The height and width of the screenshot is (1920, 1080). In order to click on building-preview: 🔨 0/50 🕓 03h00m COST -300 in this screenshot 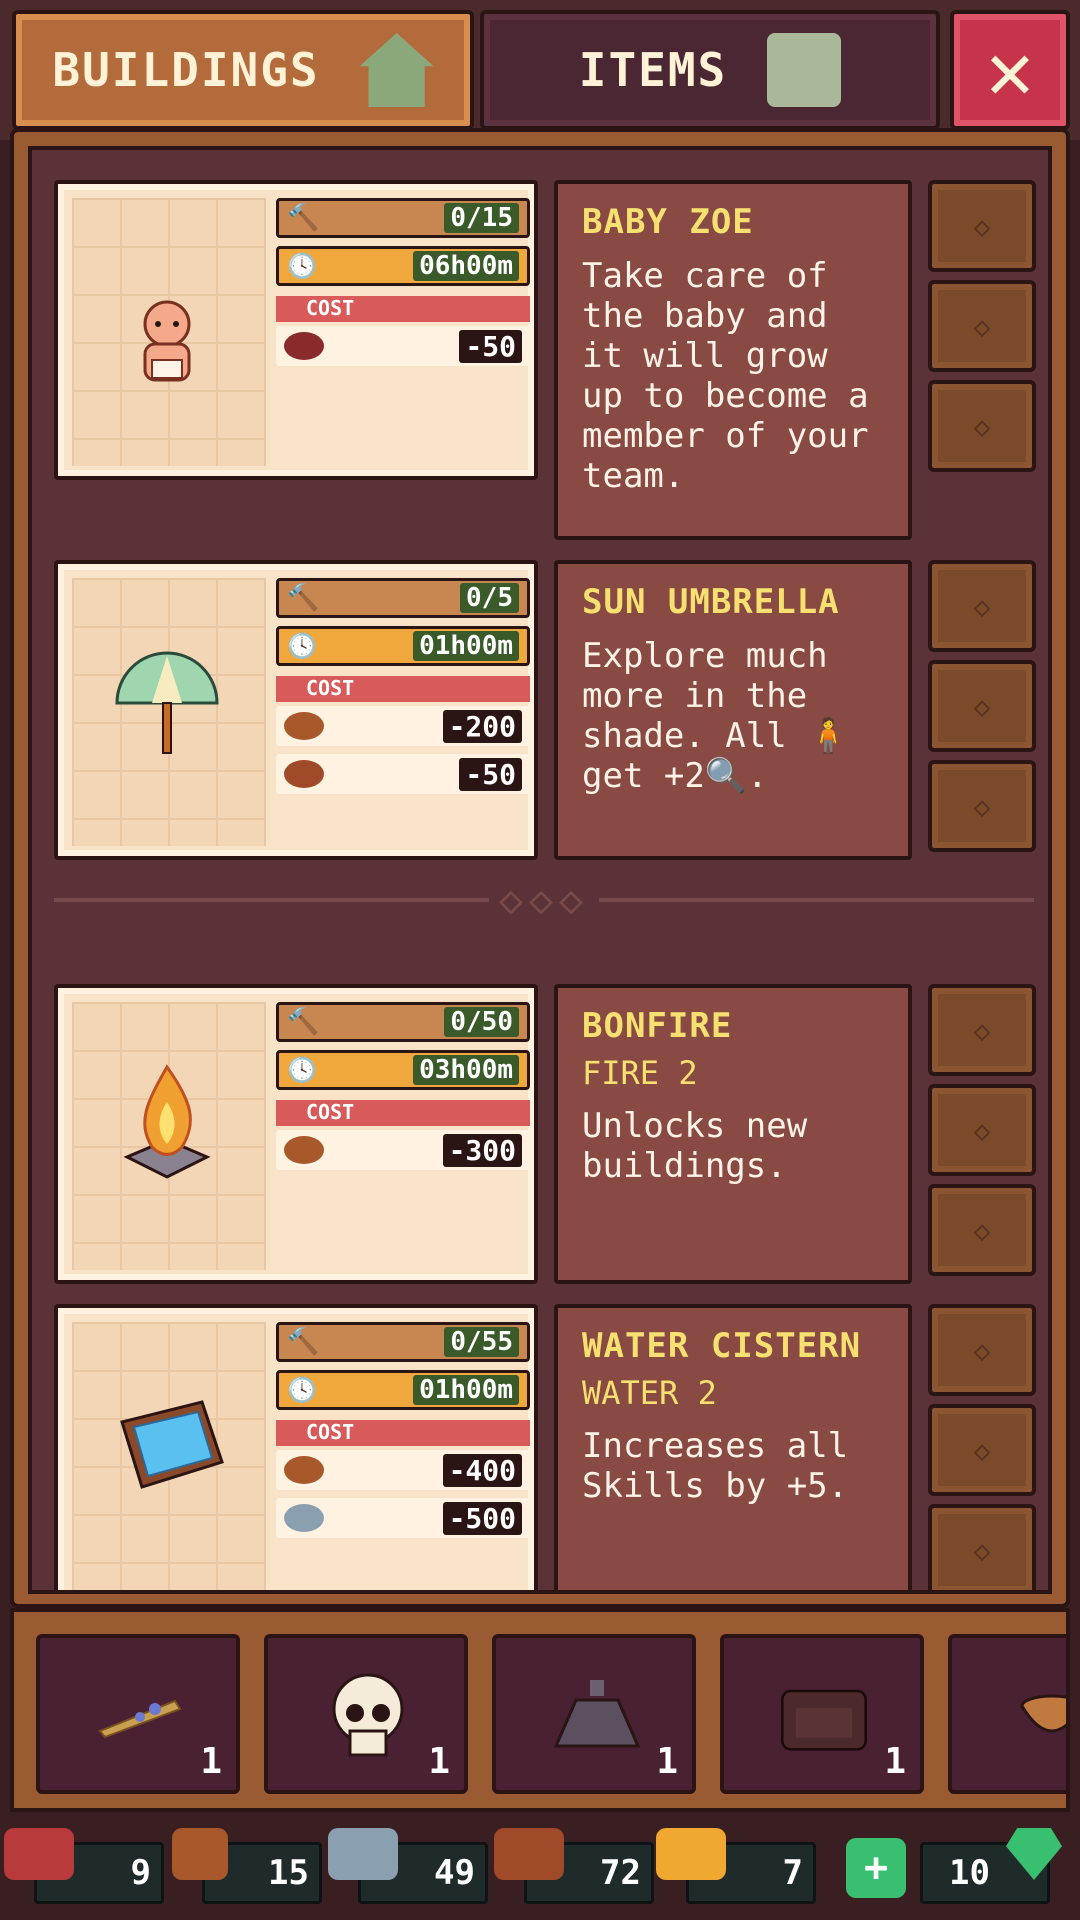, I will do `click(296, 1134)`.